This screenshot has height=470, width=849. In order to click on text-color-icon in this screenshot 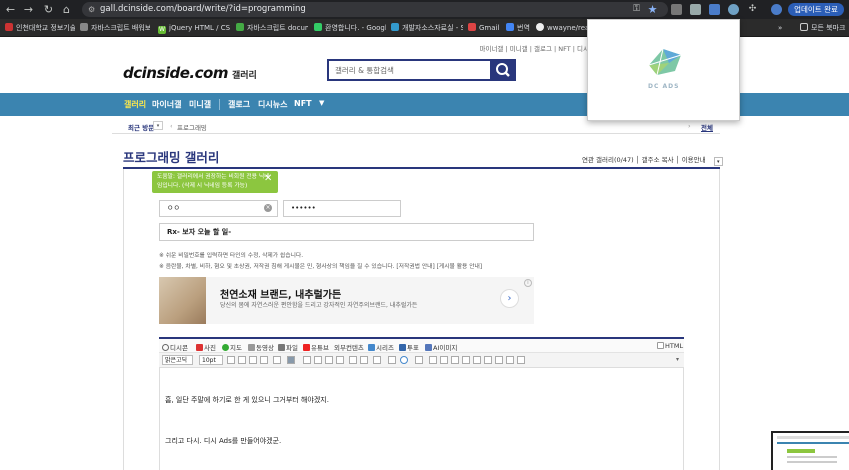, I will do `click(277, 360)`.